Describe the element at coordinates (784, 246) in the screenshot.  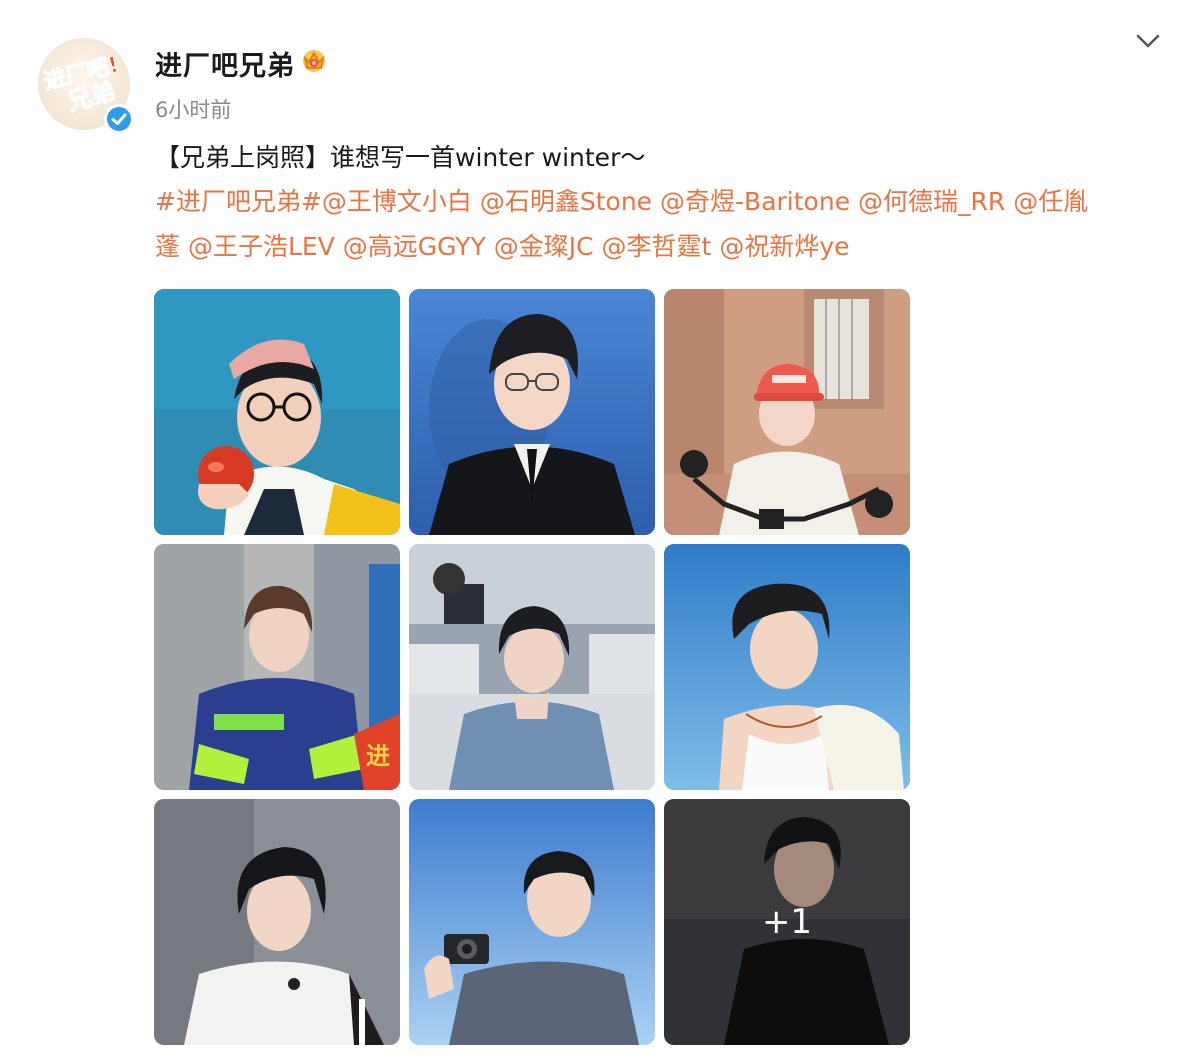
I see `mention-link: @祝新烨ye` at that location.